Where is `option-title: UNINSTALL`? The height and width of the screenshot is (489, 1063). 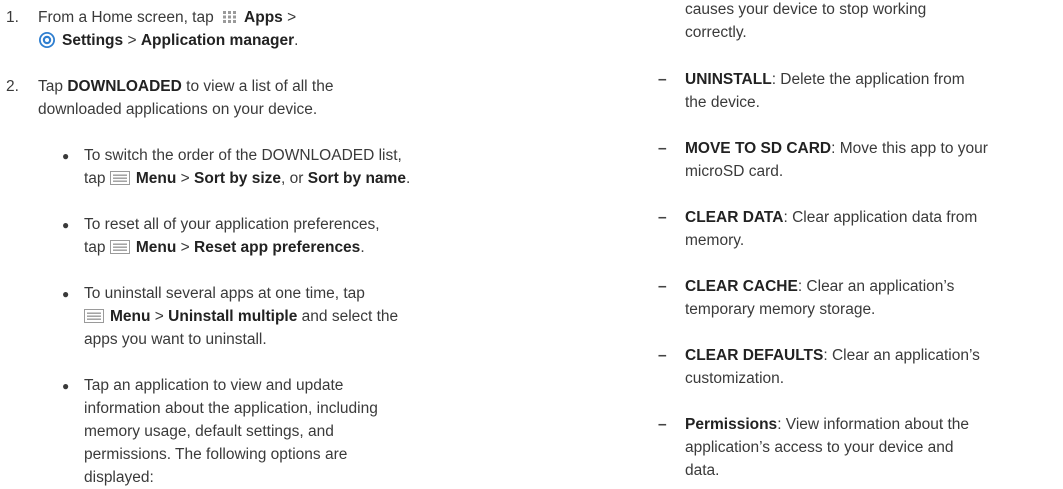
option-title: UNINSTALL is located at coordinates (728, 79).